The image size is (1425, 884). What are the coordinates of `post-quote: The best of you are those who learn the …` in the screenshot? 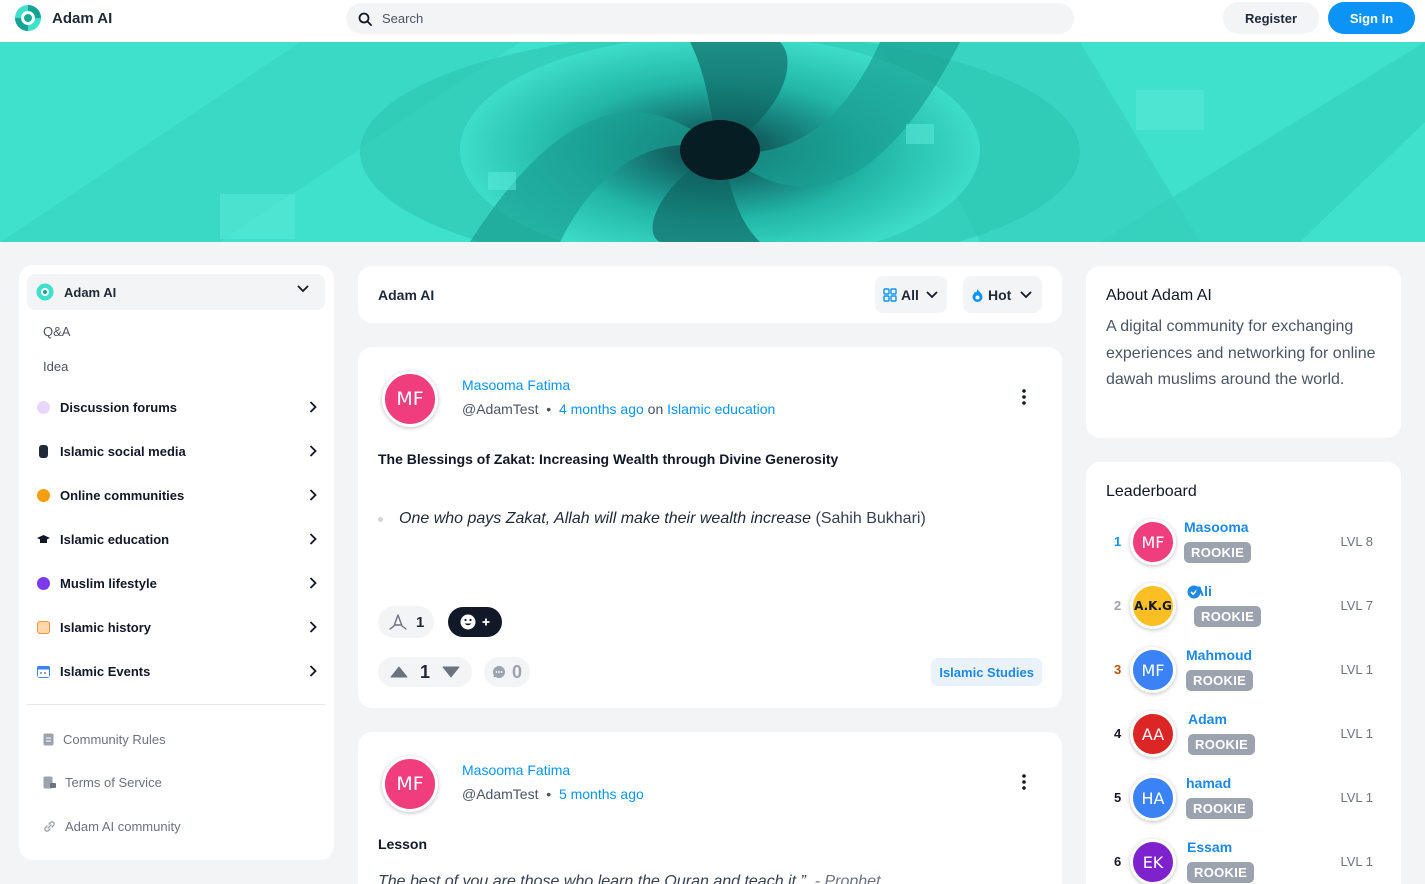 It's located at (629, 878).